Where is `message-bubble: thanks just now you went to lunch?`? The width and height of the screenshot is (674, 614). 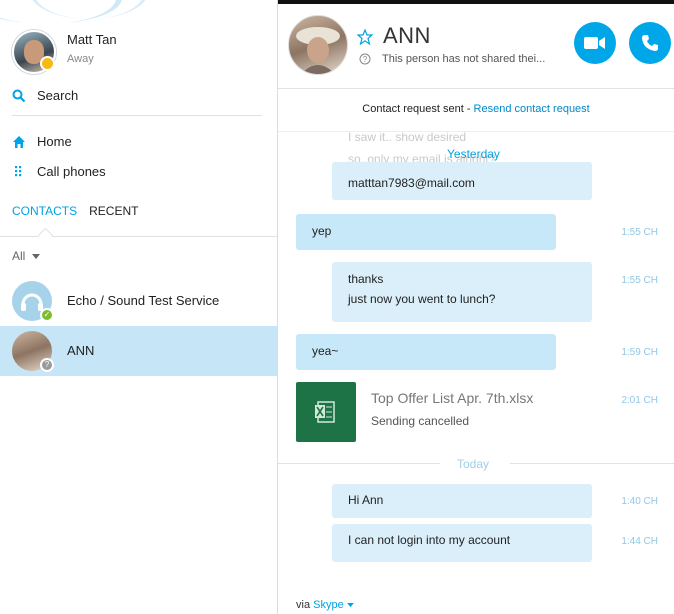 message-bubble: thanks just now you went to lunch? is located at coordinates (462, 292).